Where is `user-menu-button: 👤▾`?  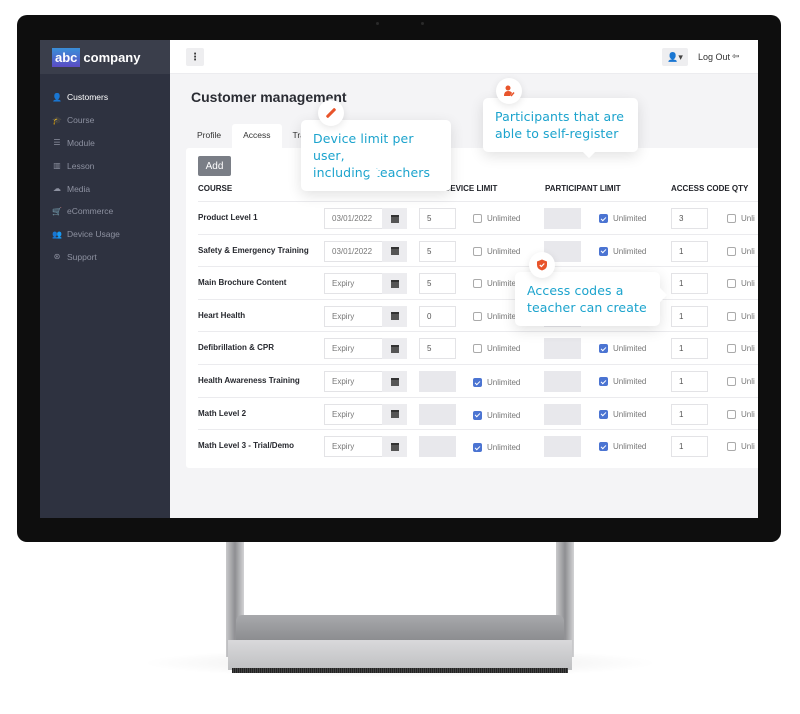
user-menu-button: 👤▾ is located at coordinates (675, 57).